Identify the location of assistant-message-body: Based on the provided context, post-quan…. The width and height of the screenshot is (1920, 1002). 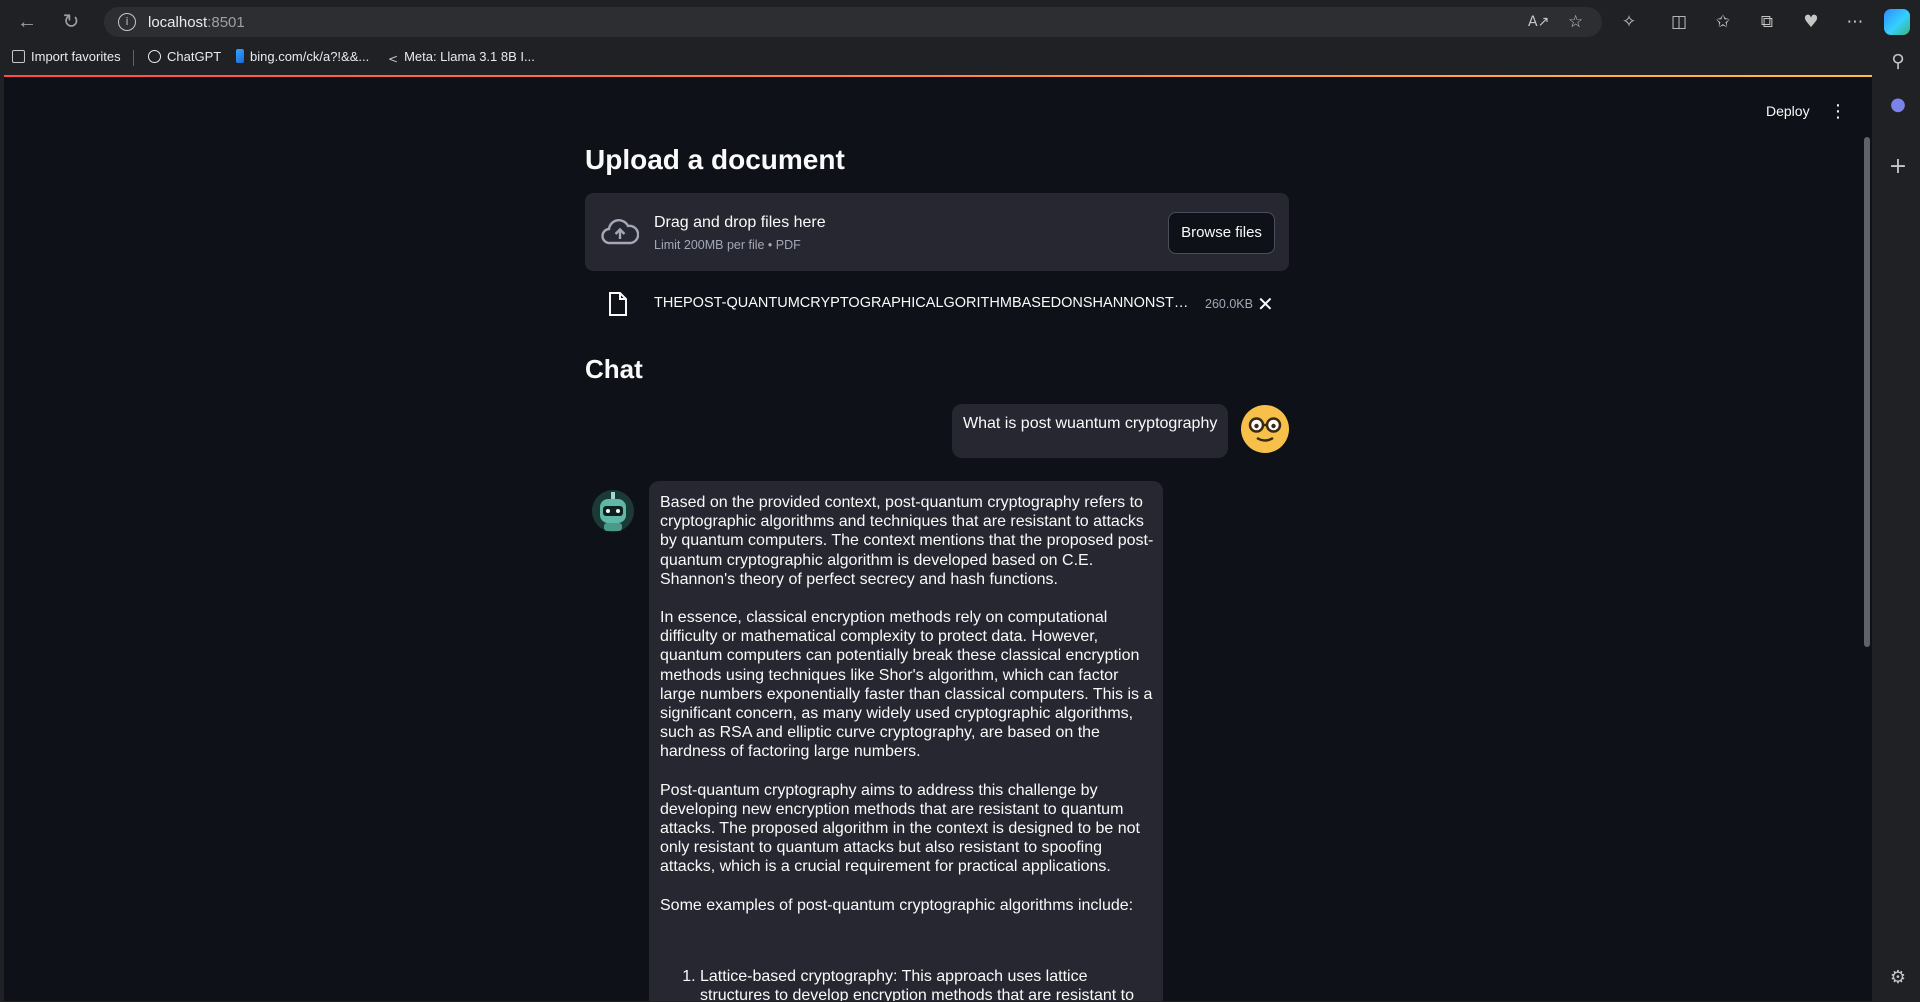
(908, 747).